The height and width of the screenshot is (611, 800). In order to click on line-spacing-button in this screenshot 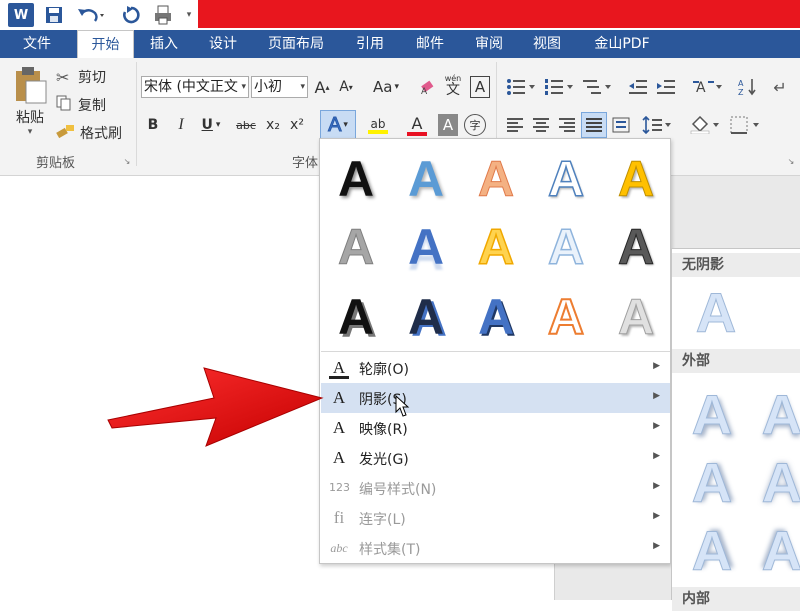, I will do `click(657, 125)`.